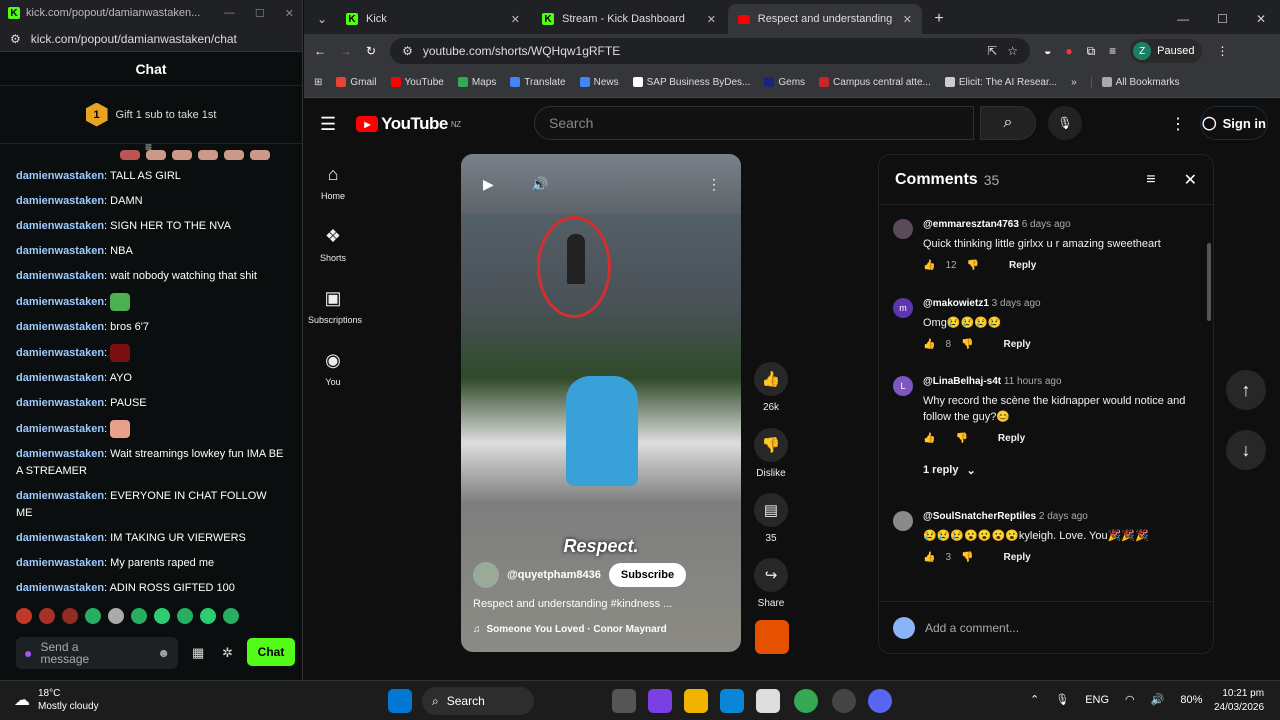 The image size is (1280, 720). What do you see at coordinates (346, 51) in the screenshot?
I see `forward-icon: →` at bounding box center [346, 51].